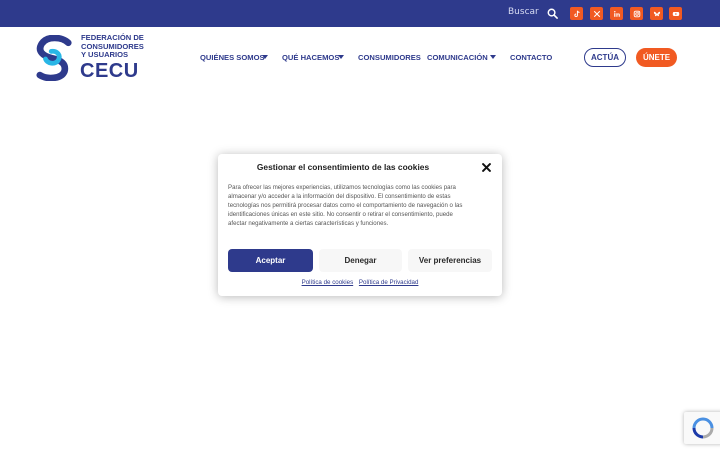 The width and height of the screenshot is (720, 450). I want to click on privacy-policy-link: Política de Privacidad, so click(389, 282).